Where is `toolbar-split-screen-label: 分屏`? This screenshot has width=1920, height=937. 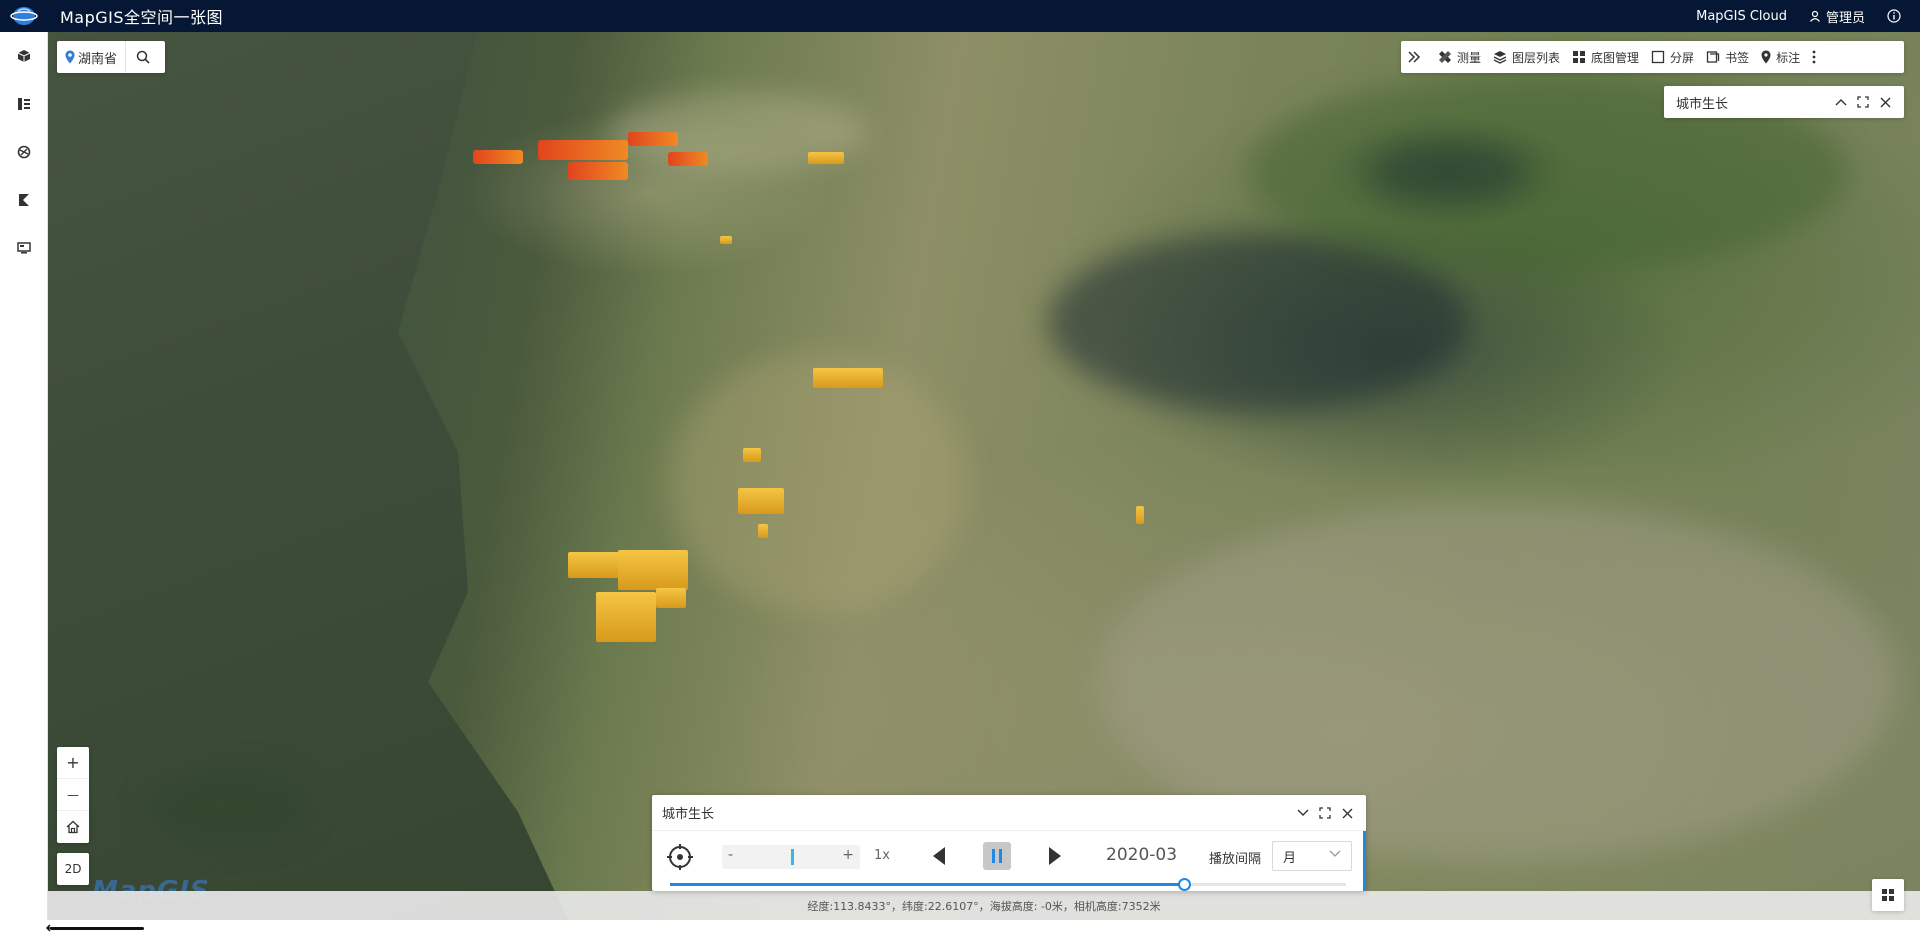
toolbar-split-screen-label: 分屏 is located at coordinates (1682, 57).